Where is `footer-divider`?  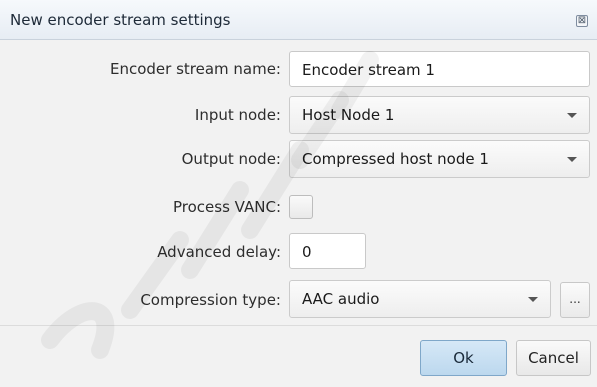
footer-divider is located at coordinates (298, 325).